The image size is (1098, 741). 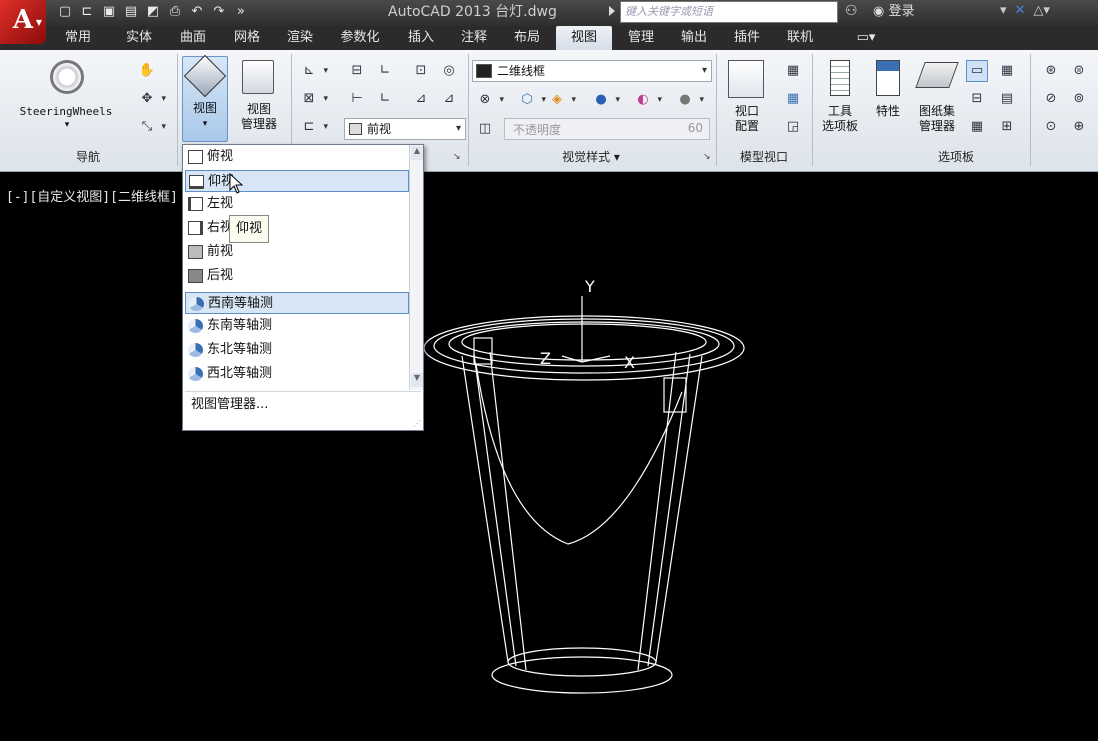 What do you see at coordinates (474, 38) in the screenshot?
I see `tab-annotate: 注释` at bounding box center [474, 38].